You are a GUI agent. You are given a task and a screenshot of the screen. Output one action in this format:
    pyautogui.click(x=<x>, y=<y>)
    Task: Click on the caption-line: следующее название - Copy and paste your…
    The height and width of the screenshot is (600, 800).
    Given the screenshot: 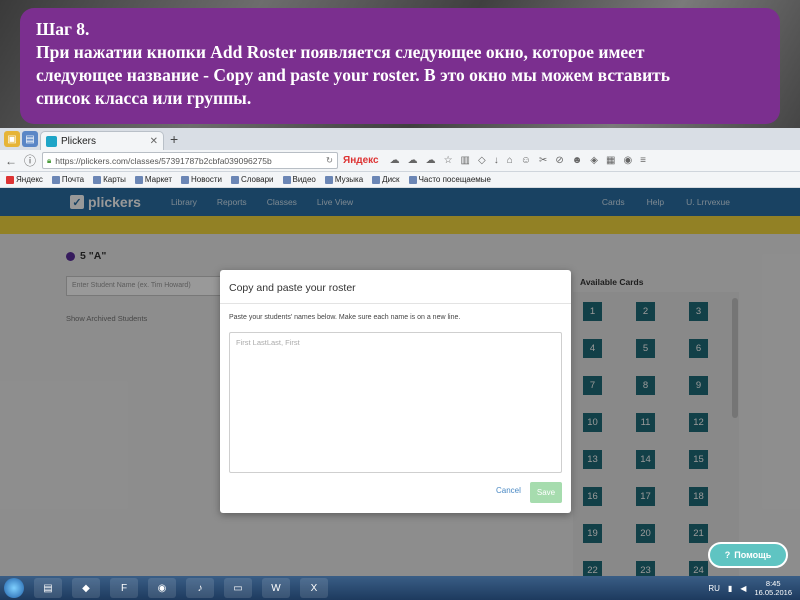 What is the action you would take?
    pyautogui.click(x=353, y=75)
    